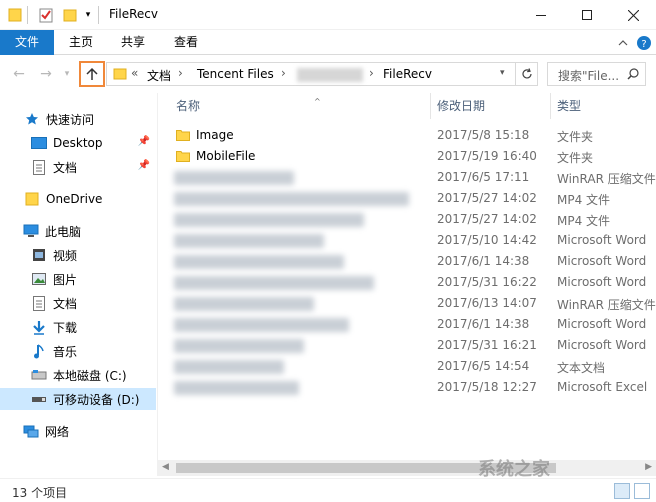 This screenshot has height=502, width=656. I want to click on sidebar-item-downloads: 下载, so click(78, 327).